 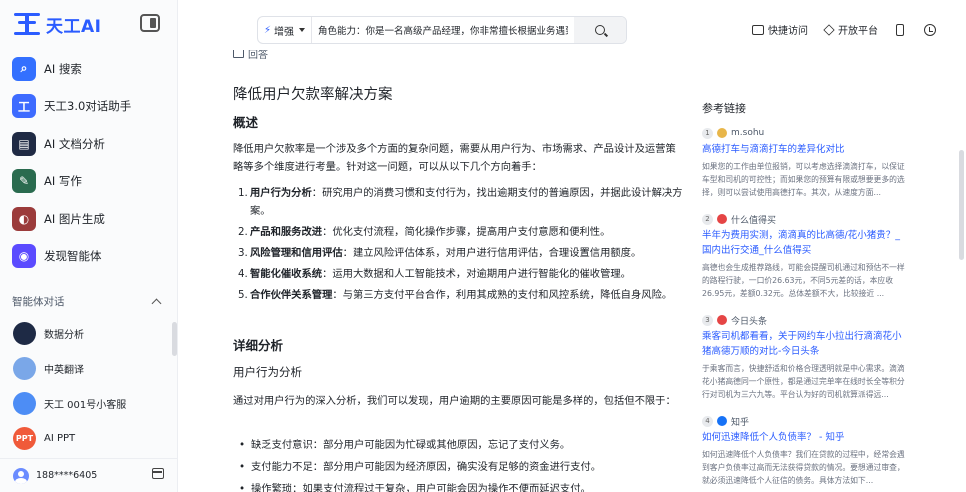 I want to click on reference-source-name: 知乎, so click(x=740, y=422).